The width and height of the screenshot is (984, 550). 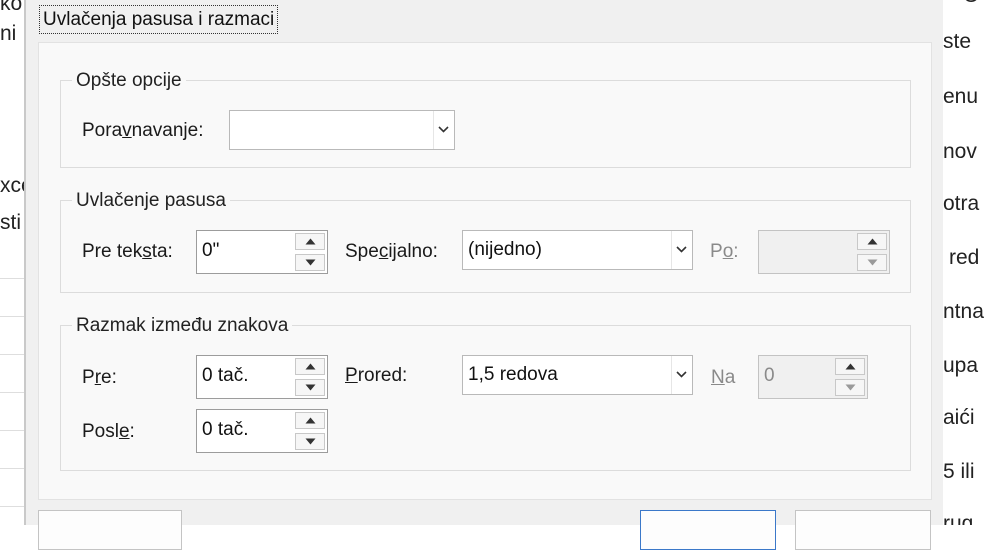 I want to click on cancel-button, so click(x=863, y=530).